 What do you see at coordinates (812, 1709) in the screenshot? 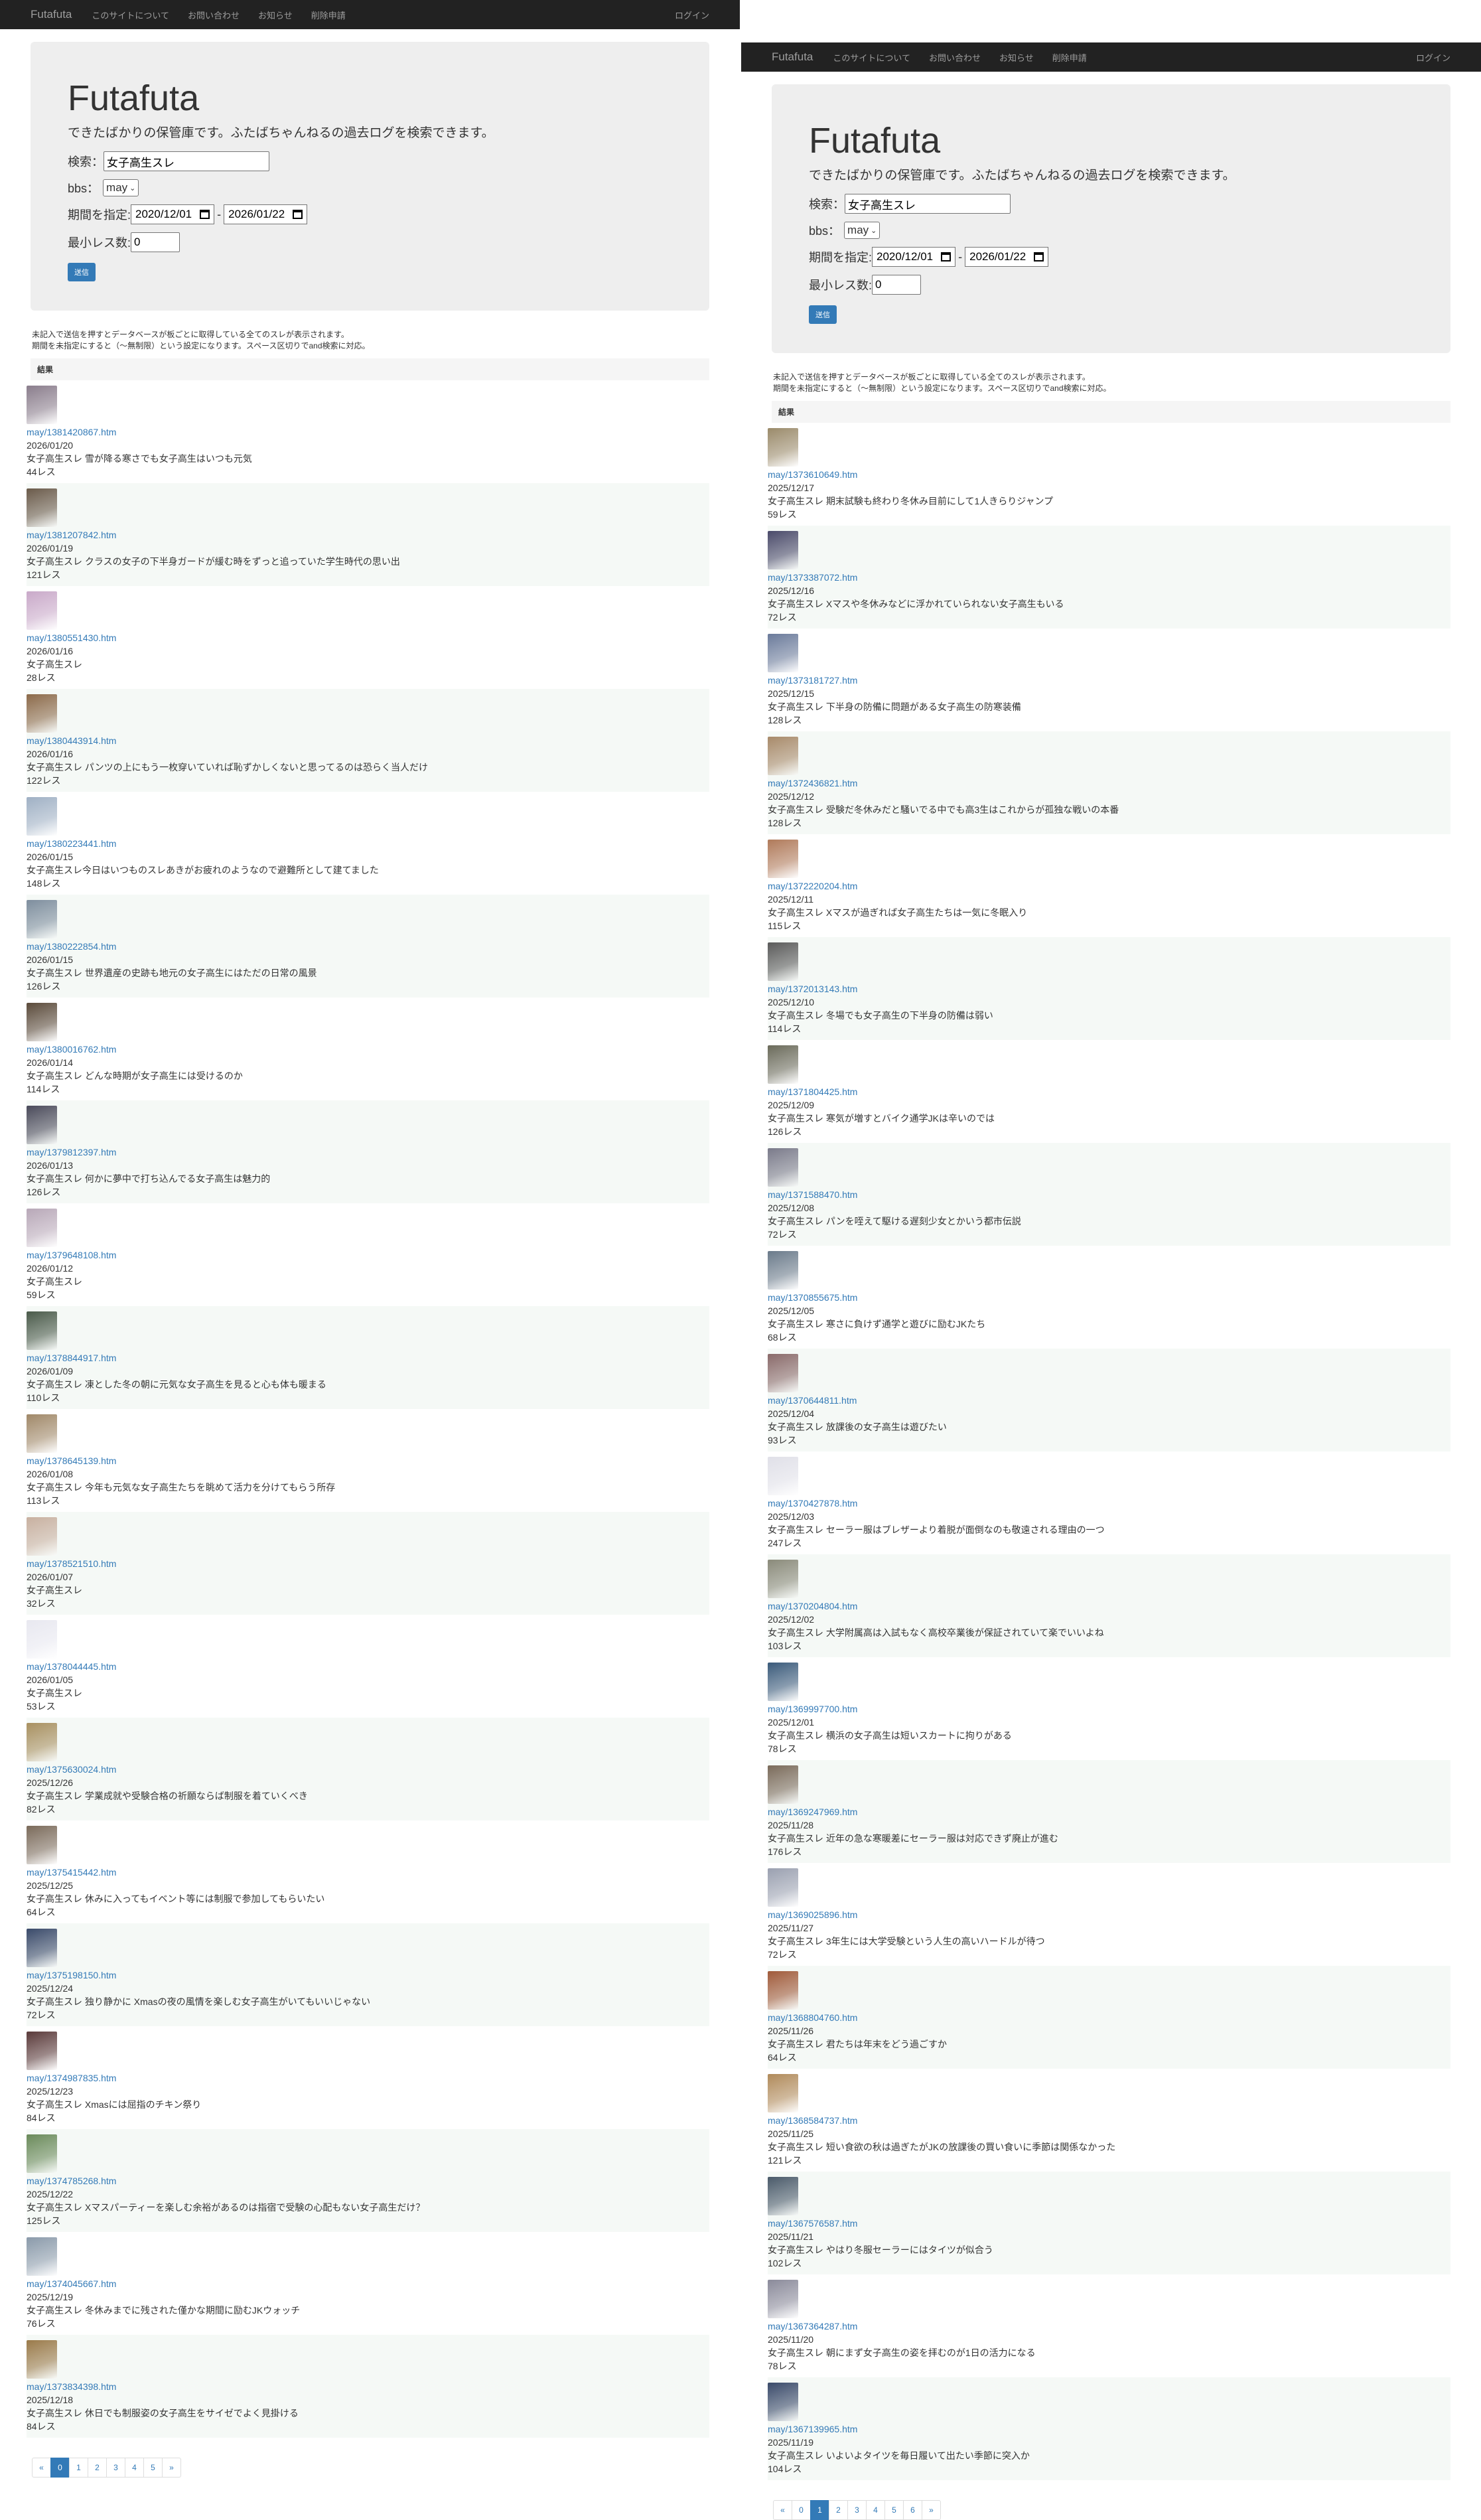
I see `thread-link: may/1369997700.htm` at bounding box center [812, 1709].